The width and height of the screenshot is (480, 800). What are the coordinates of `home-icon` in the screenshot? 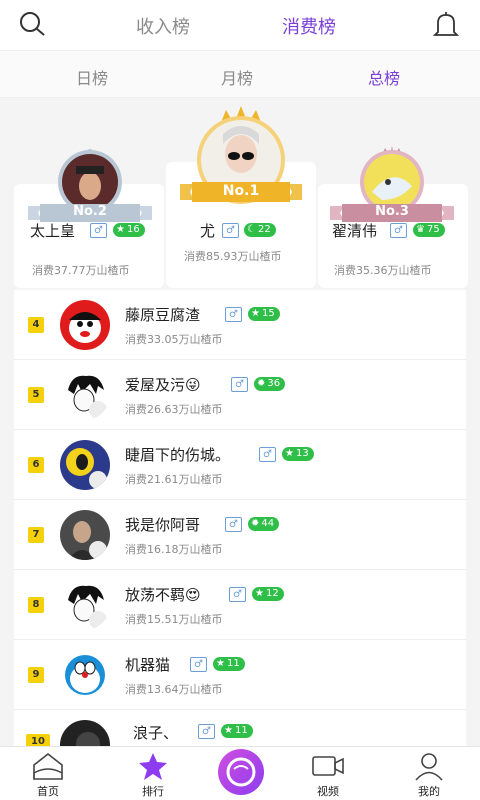 It's located at (48, 766).